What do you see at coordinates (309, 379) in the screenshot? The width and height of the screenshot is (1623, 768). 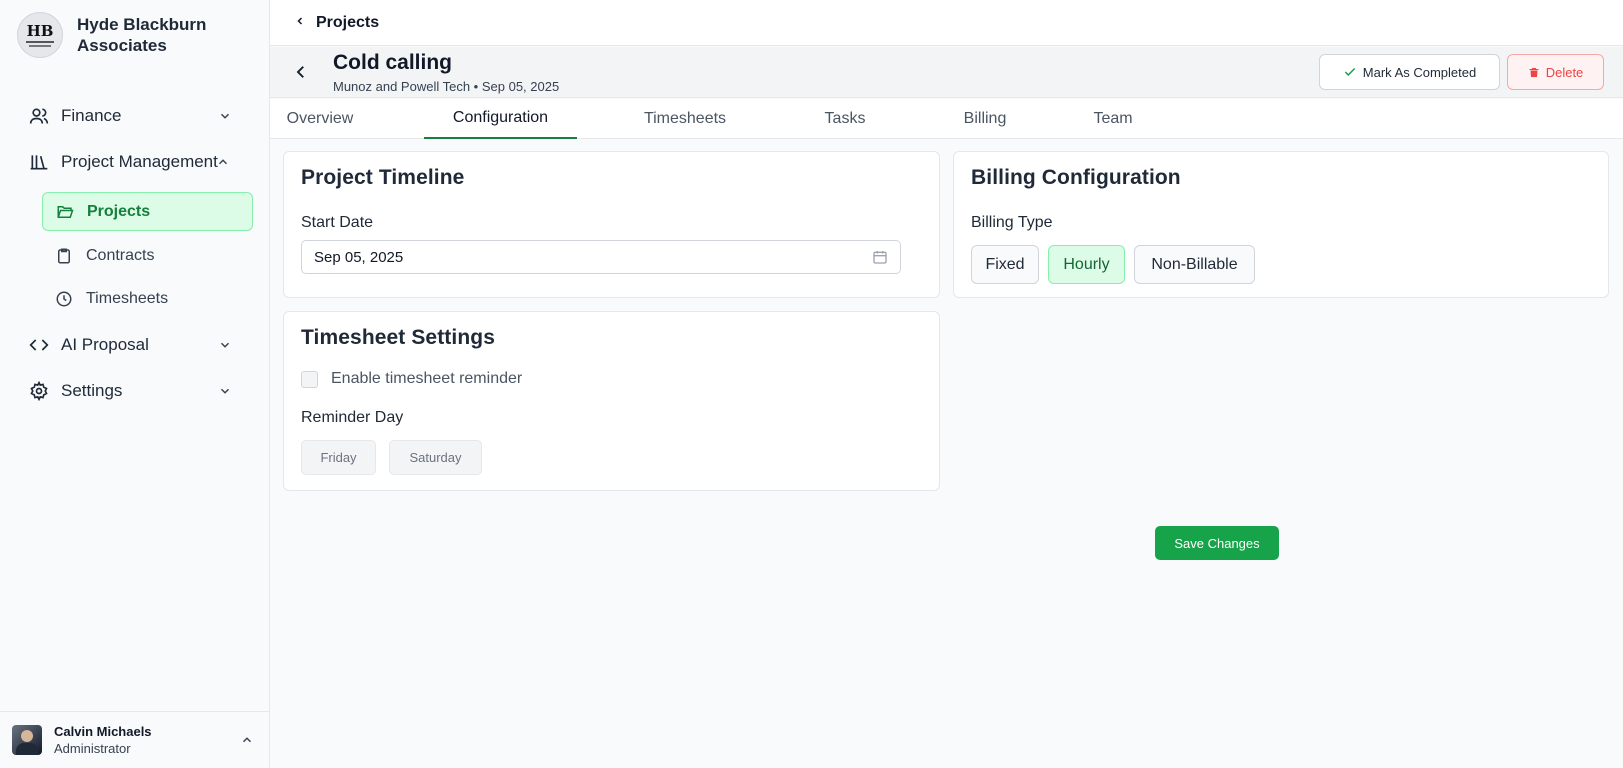 I see `reminder-checkbox` at bounding box center [309, 379].